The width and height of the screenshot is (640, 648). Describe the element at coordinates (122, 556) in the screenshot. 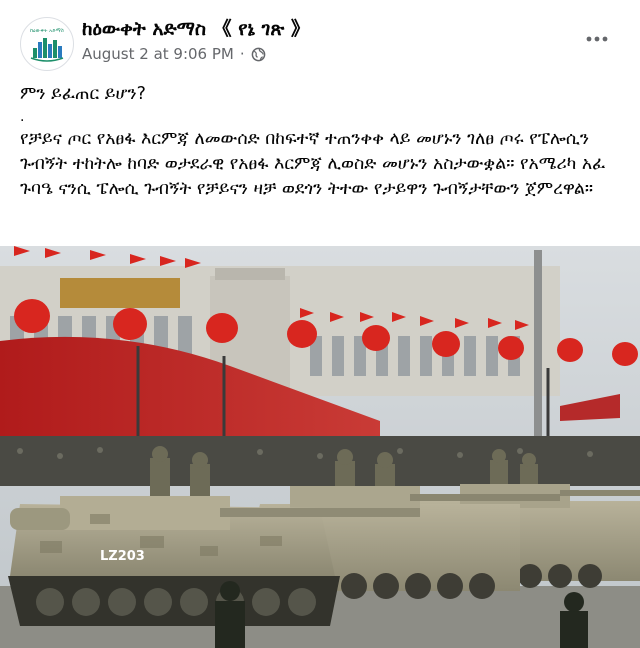

I see `tank-number: LZ203` at that location.